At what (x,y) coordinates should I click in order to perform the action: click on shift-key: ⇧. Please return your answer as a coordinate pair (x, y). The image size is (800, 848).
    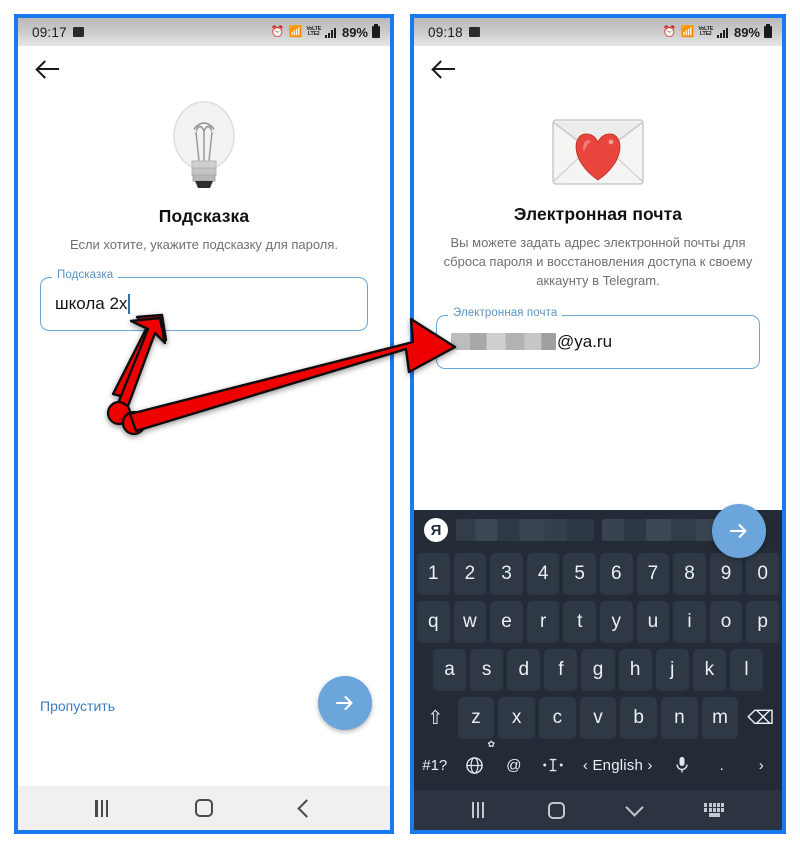
    Looking at the image, I should click on (435, 718).